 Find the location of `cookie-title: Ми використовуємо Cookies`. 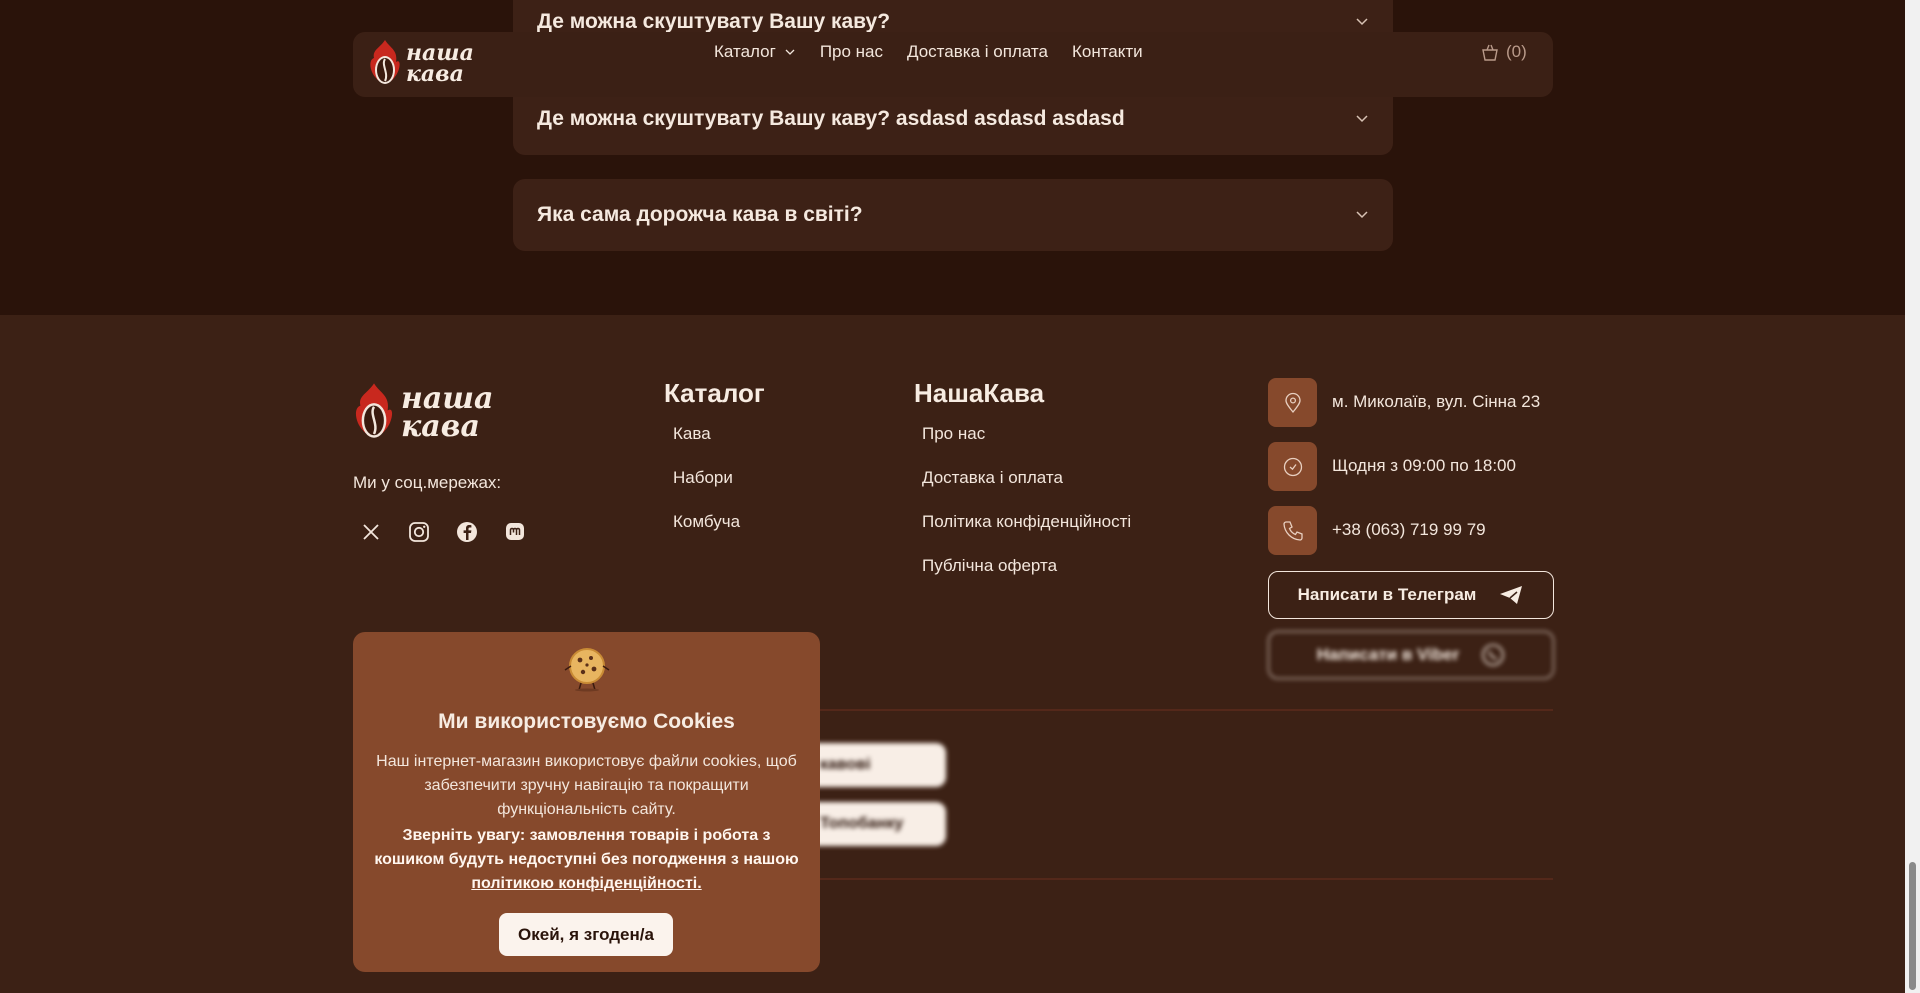

cookie-title: Ми використовуємо Cookies is located at coordinates (586, 721).